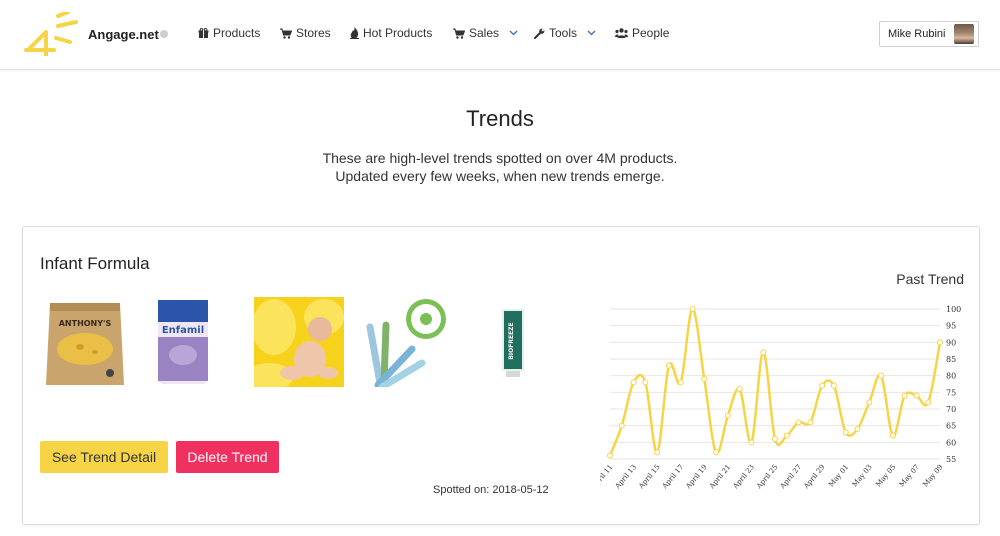 This screenshot has width=1000, height=536. I want to click on product-image: ANTHONY'S, so click(85, 344).